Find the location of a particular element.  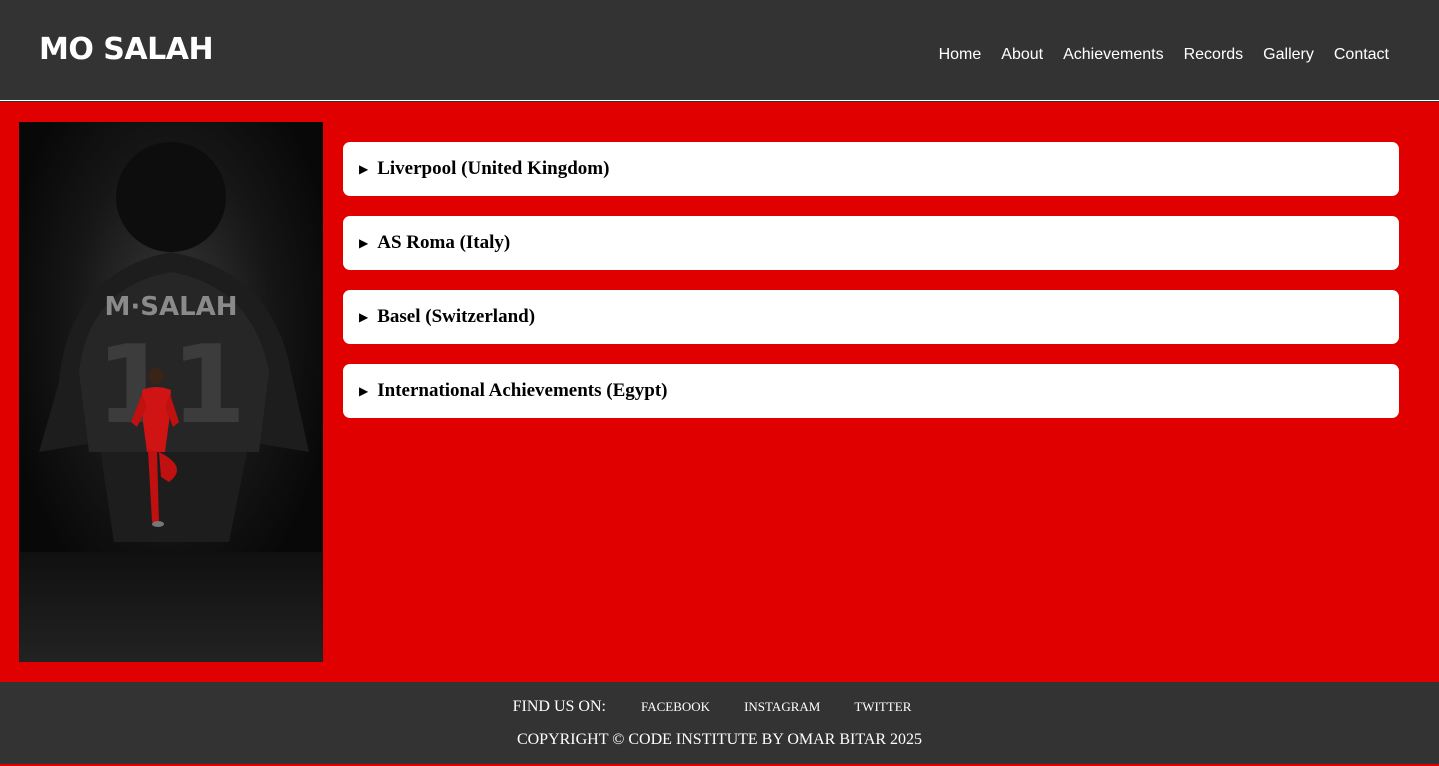

nav-contact: Contact is located at coordinates (1361, 55).